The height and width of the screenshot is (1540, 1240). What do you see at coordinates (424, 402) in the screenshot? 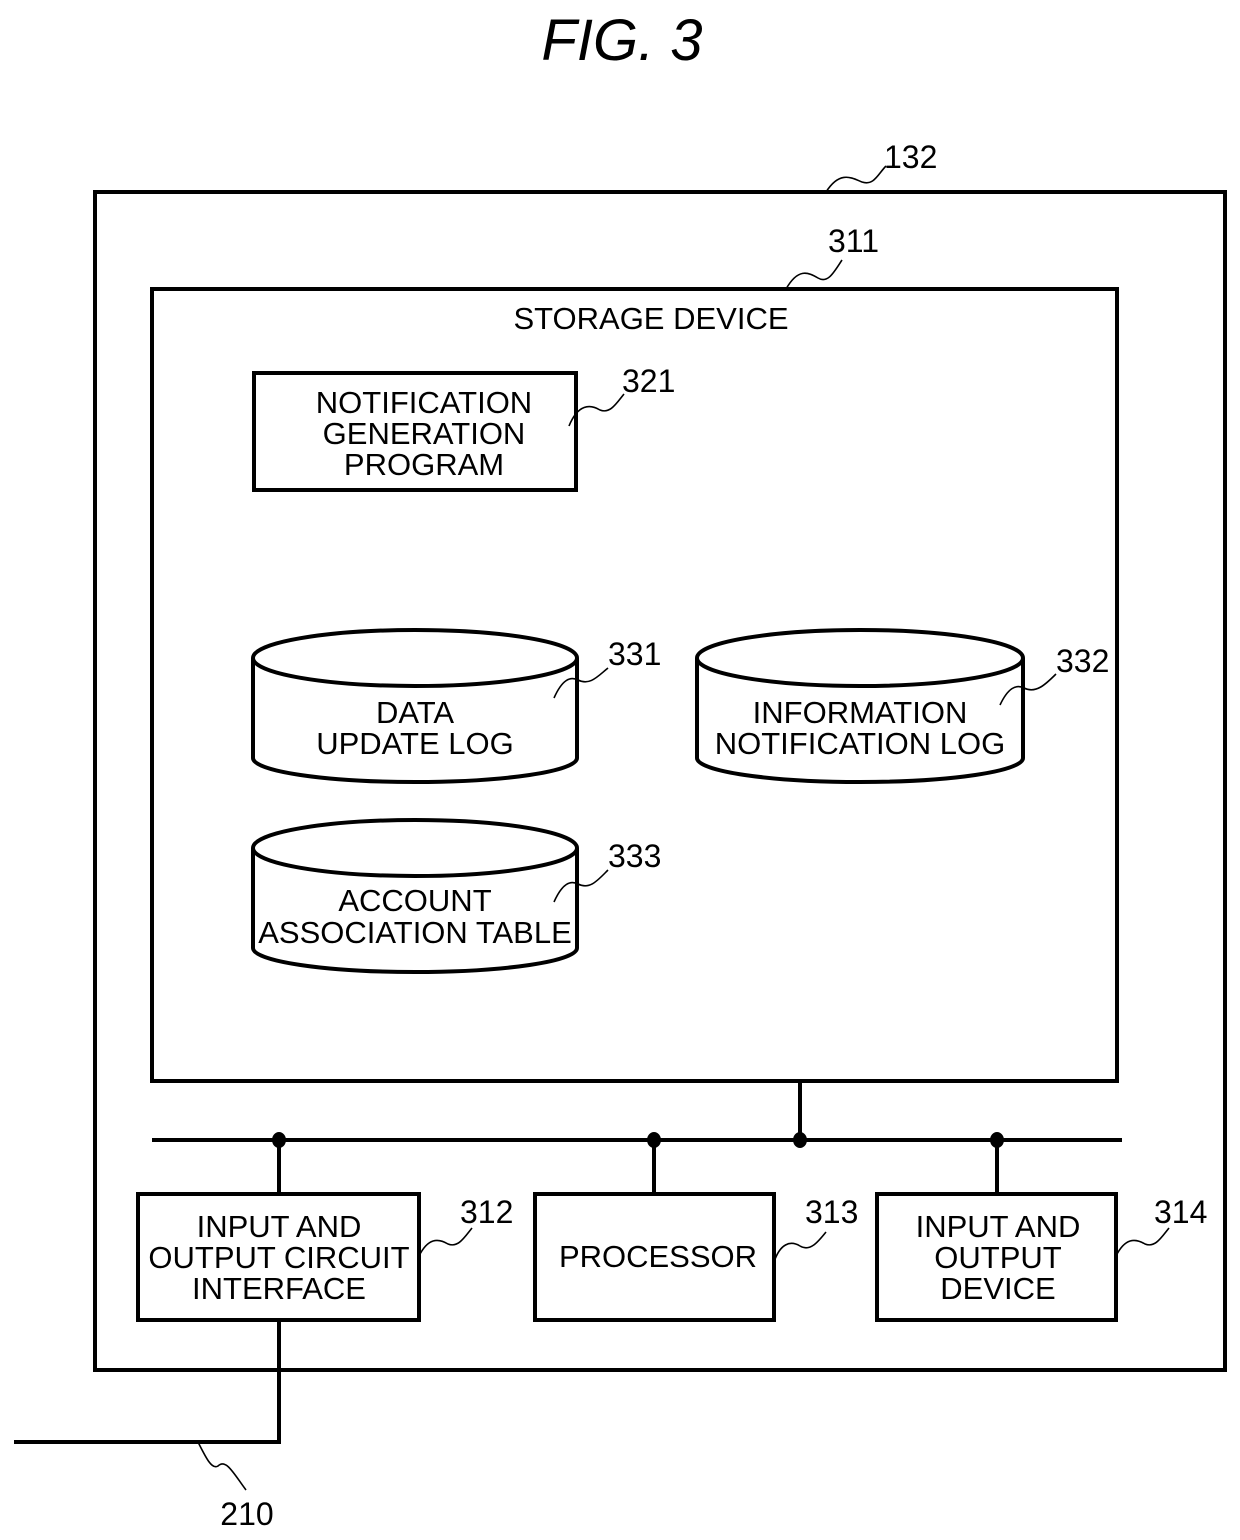
I see `program-label-line-1: NOTIFICATION` at bounding box center [424, 402].